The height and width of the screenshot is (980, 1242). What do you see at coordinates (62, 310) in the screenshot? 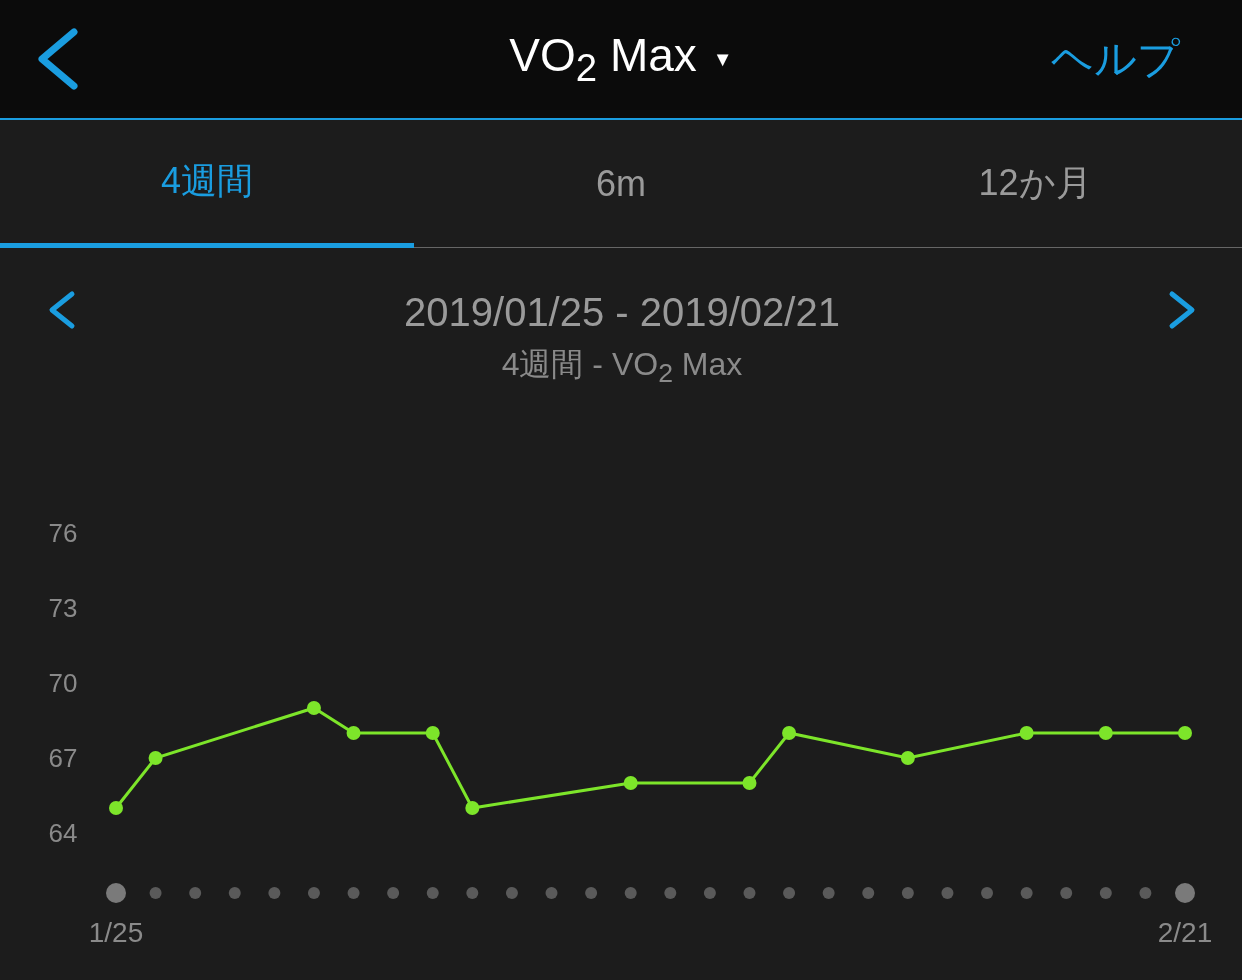
I see `previous-icon` at bounding box center [62, 310].